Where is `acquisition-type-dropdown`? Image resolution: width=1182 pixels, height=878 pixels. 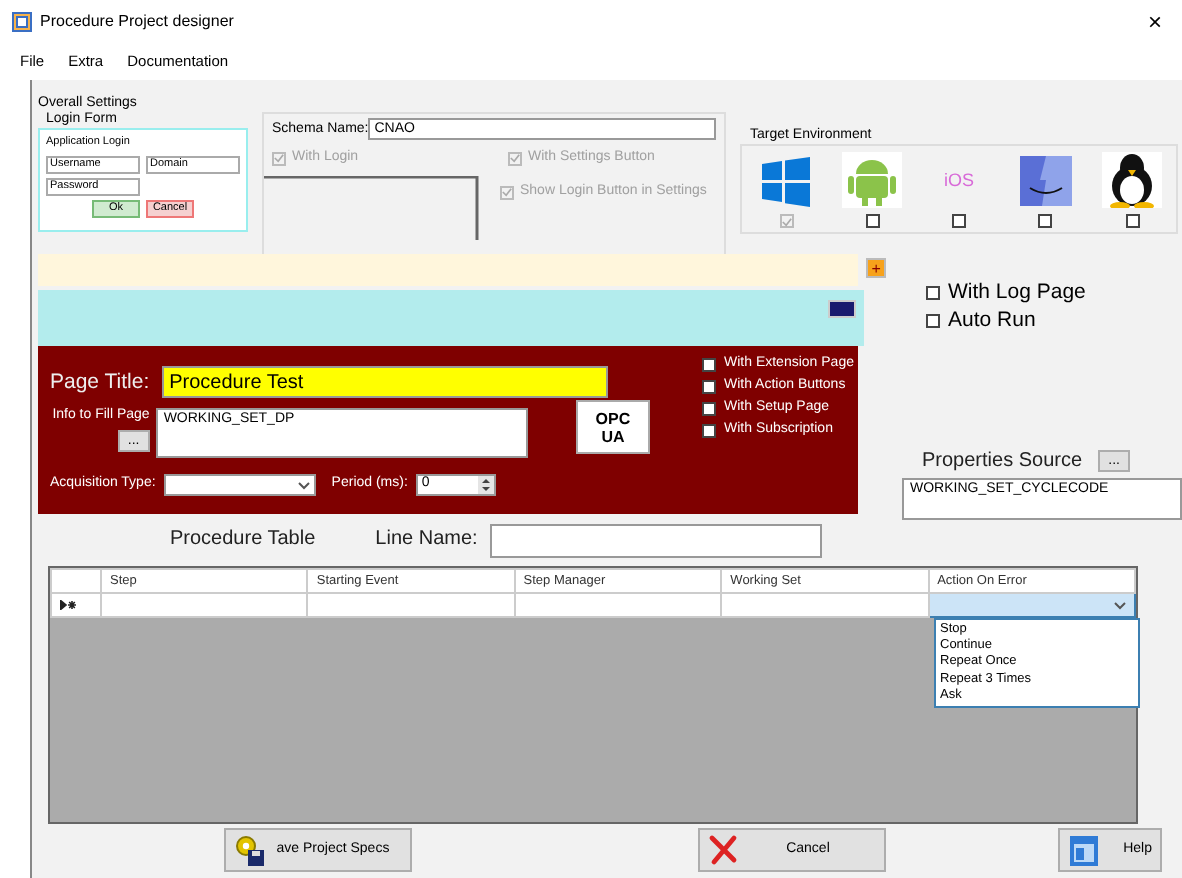
acquisition-type-dropdown is located at coordinates (239, 485).